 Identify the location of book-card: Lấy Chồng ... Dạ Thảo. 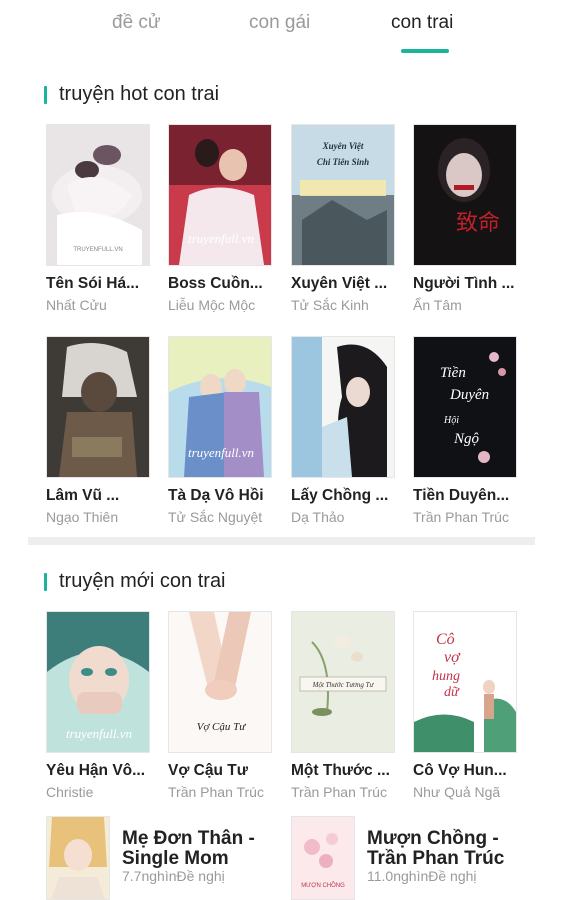
(343, 430).